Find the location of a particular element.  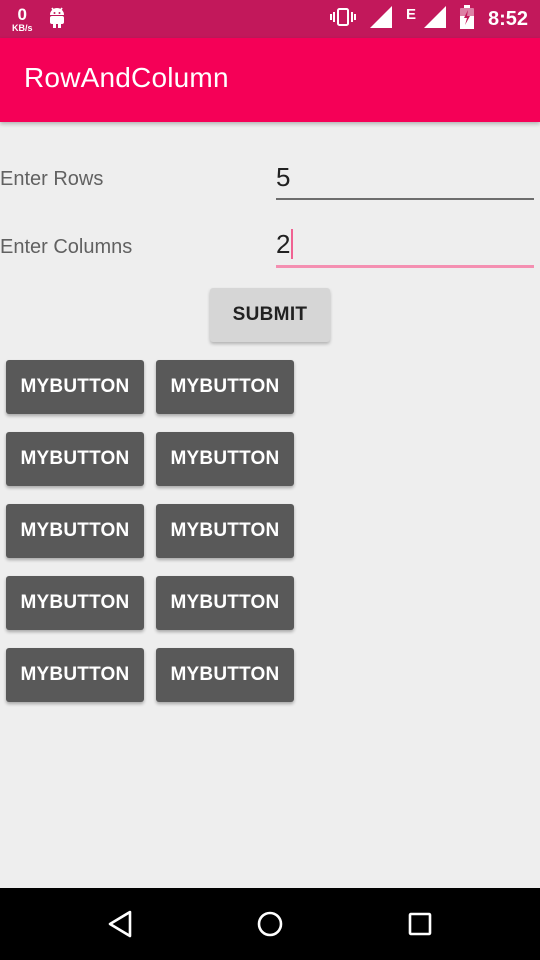

network-type: E is located at coordinates (410, 14).